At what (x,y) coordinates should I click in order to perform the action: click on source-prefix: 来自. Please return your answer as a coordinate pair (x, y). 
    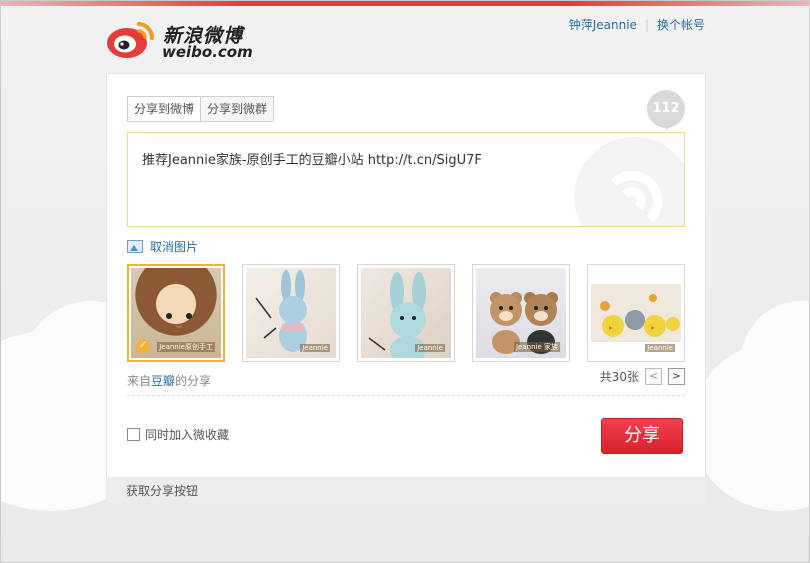
    Looking at the image, I should click on (139, 381).